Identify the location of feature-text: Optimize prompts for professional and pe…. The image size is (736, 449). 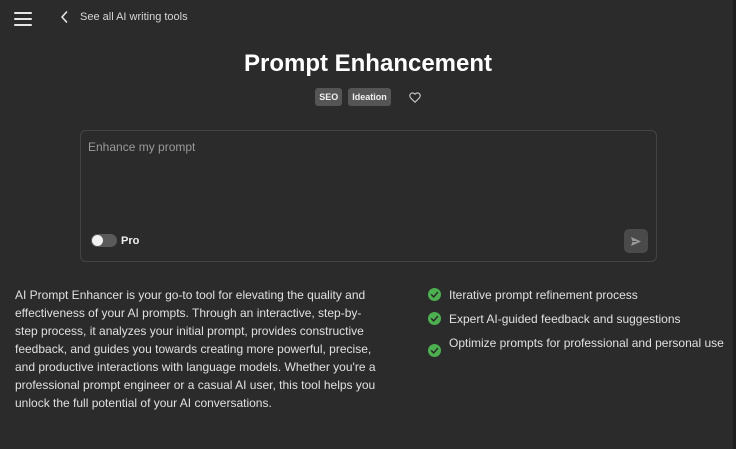
(586, 343).